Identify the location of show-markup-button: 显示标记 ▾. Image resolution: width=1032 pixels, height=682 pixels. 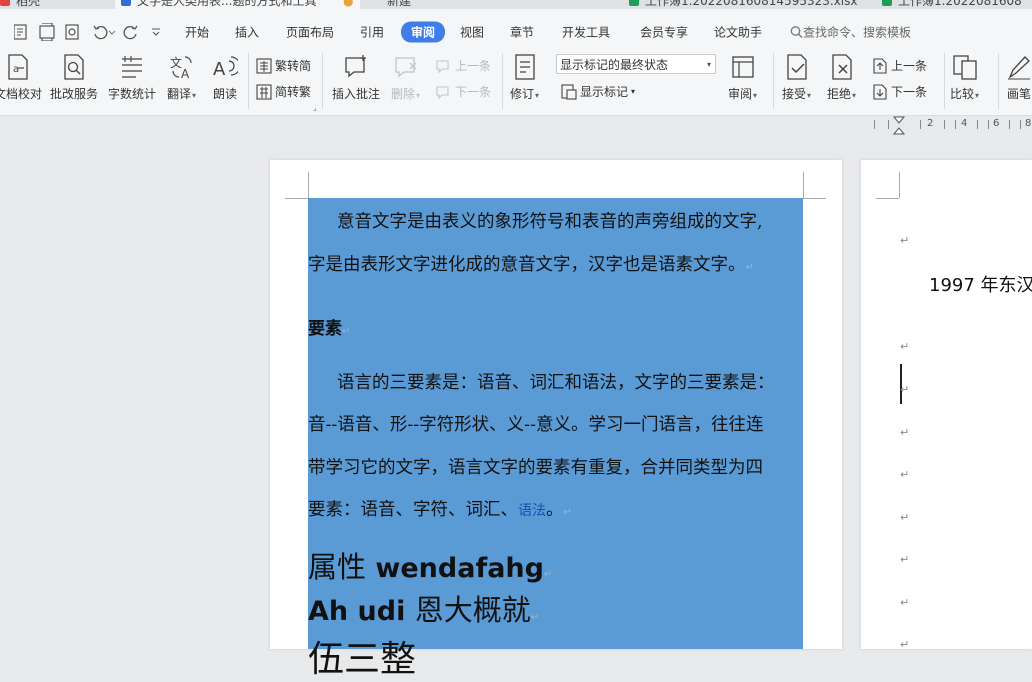
(598, 91).